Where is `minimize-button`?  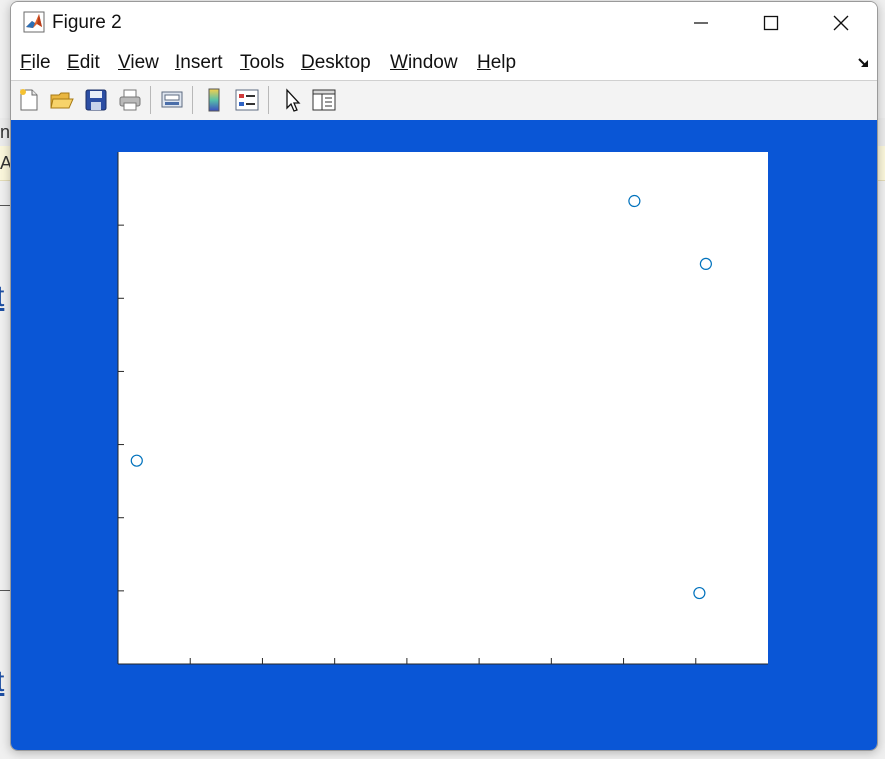 minimize-button is located at coordinates (701, 23).